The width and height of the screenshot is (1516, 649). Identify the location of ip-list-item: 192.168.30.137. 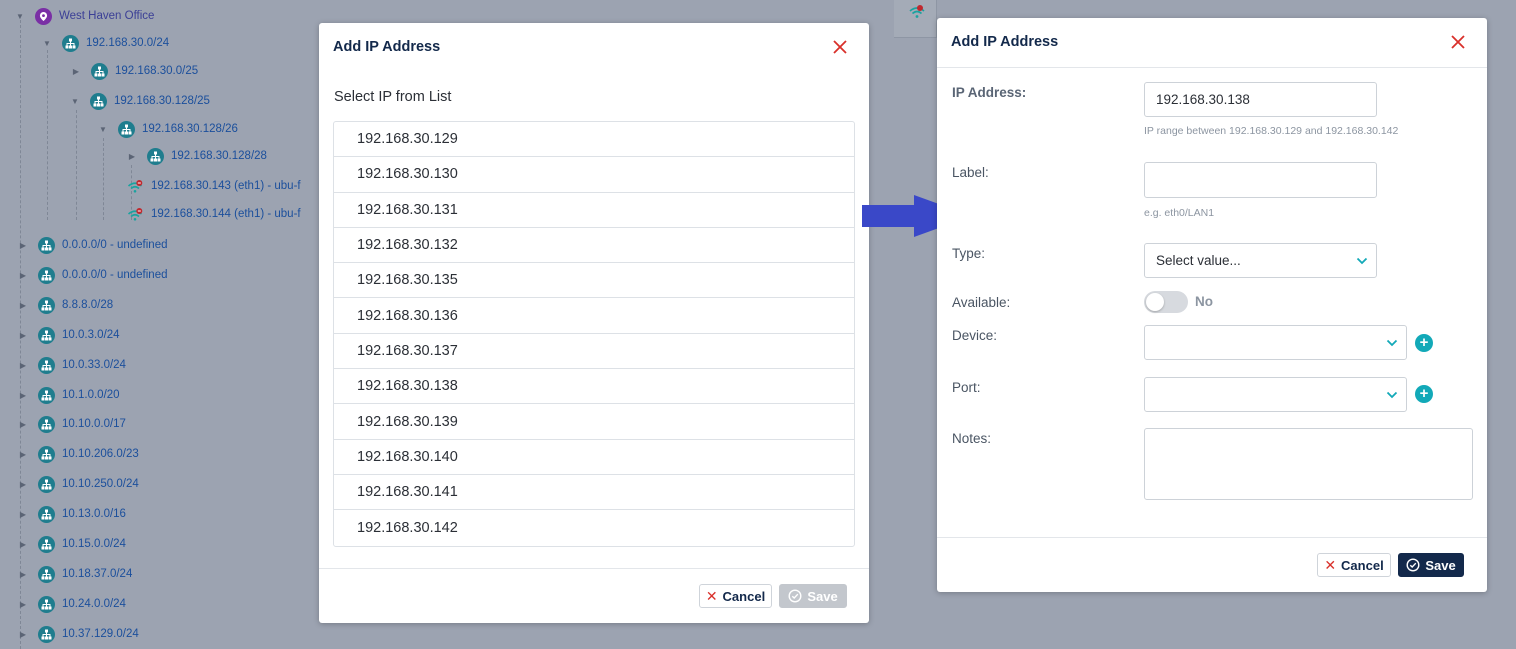
(594, 352).